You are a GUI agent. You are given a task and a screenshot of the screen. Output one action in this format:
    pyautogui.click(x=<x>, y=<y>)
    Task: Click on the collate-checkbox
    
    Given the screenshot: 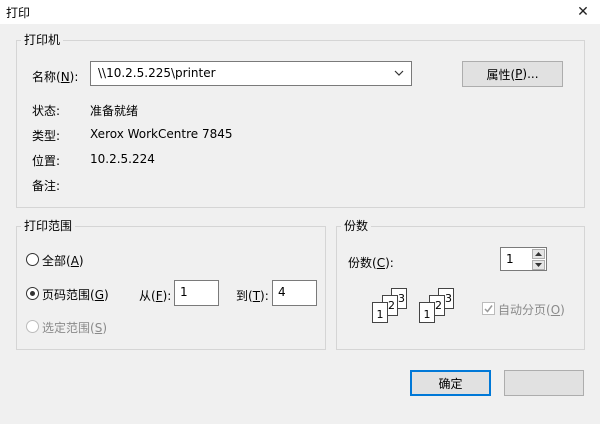 What is the action you would take?
    pyautogui.click(x=488, y=308)
    